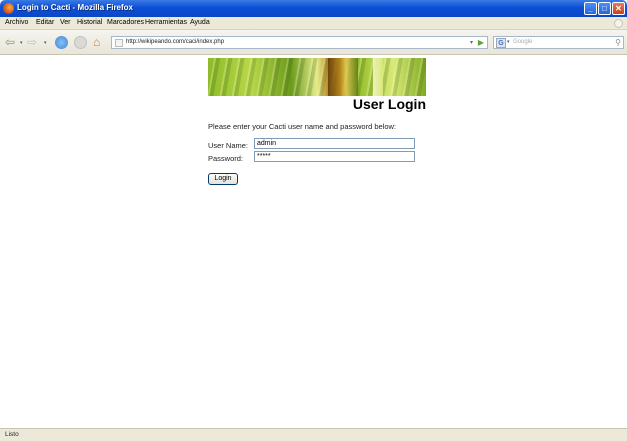 This screenshot has width=627, height=441. I want to click on banner-leaf-highlight, so click(378, 77).